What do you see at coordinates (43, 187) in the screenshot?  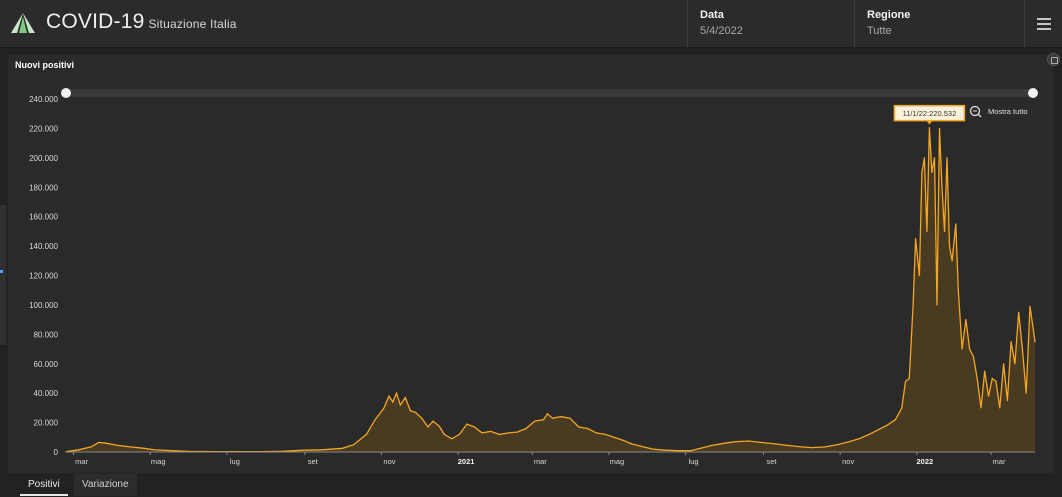 I see `y-tick-label: 180.000` at bounding box center [43, 187].